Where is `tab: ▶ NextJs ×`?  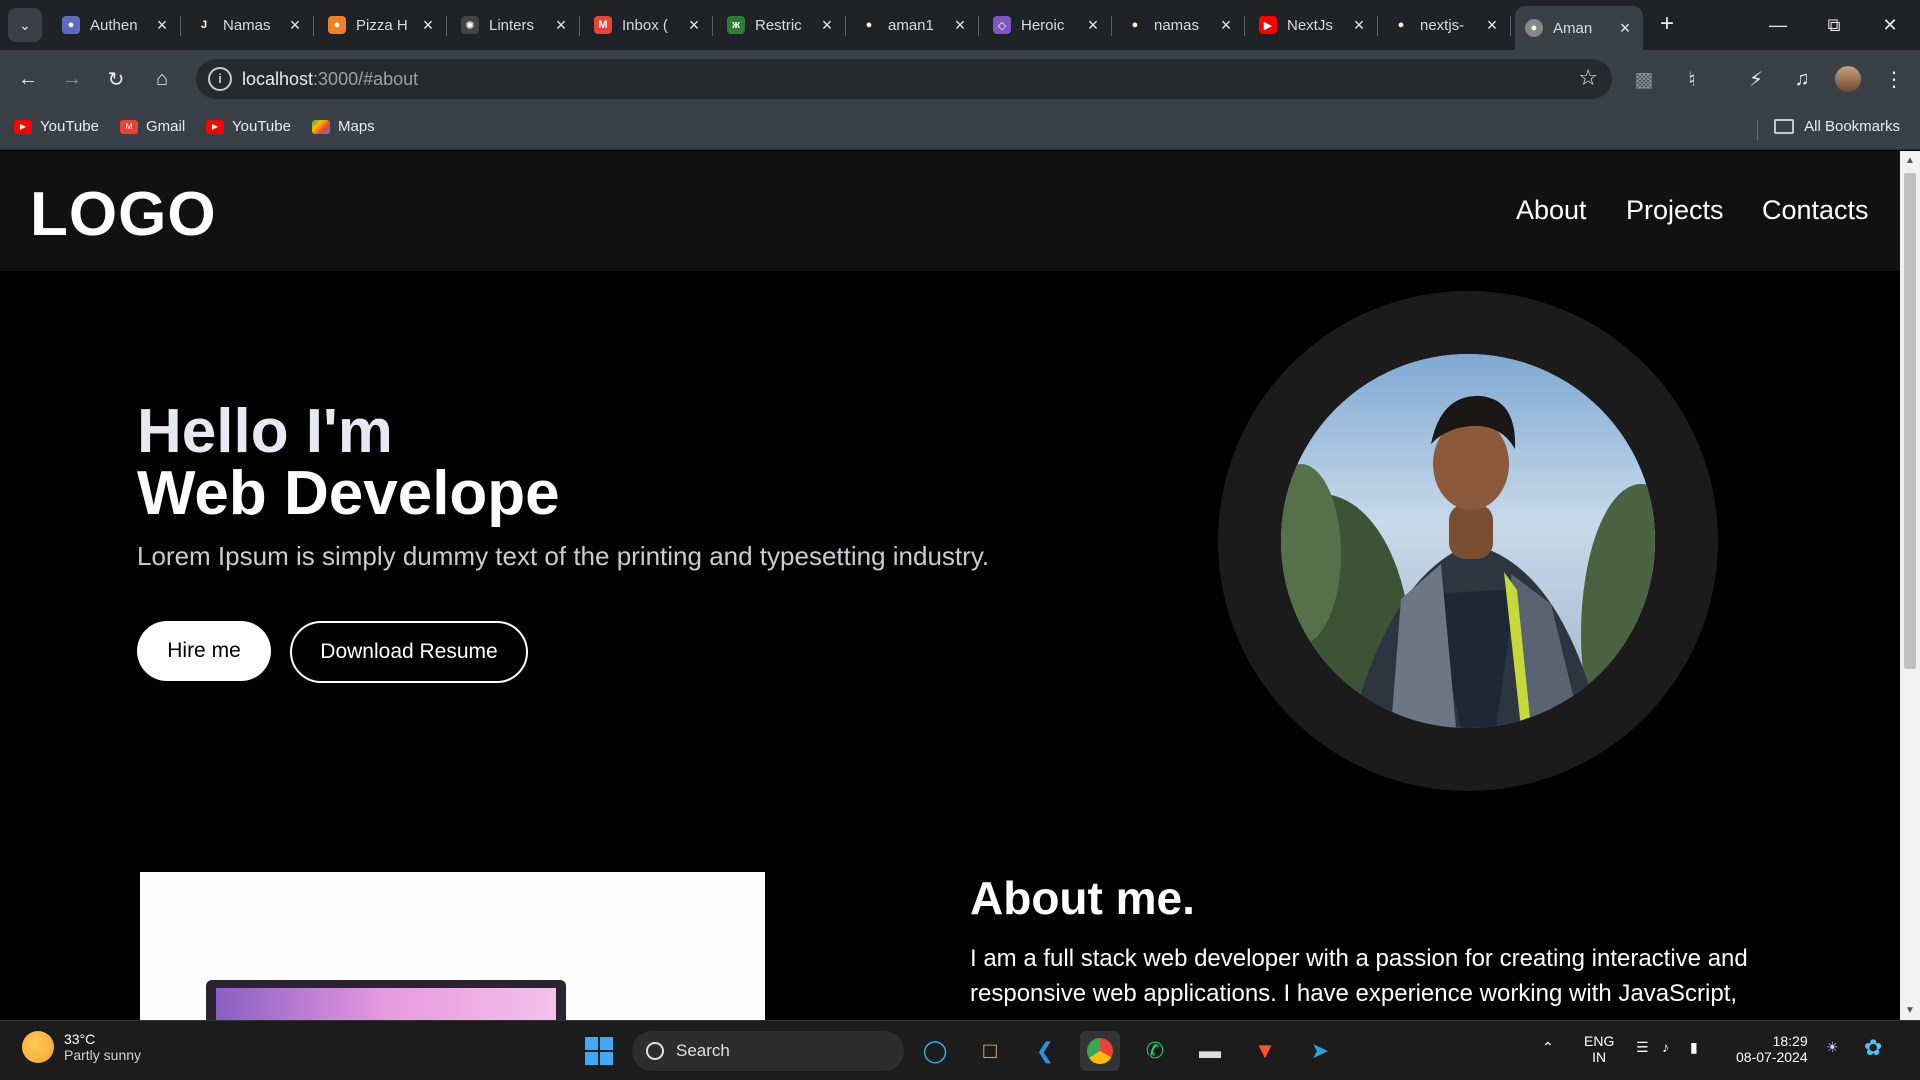 tab: ▶ NextJs × is located at coordinates (1313, 25).